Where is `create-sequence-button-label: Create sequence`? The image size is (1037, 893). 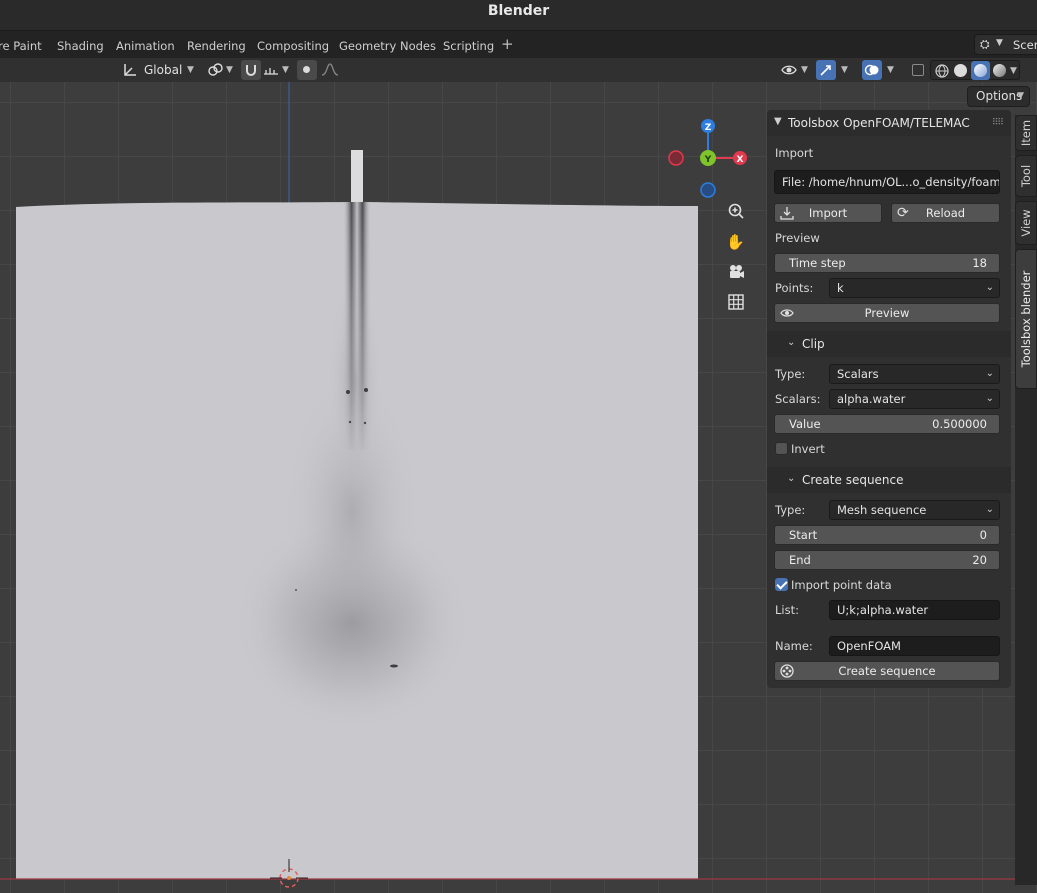 create-sequence-button-label: Create sequence is located at coordinates (887, 671).